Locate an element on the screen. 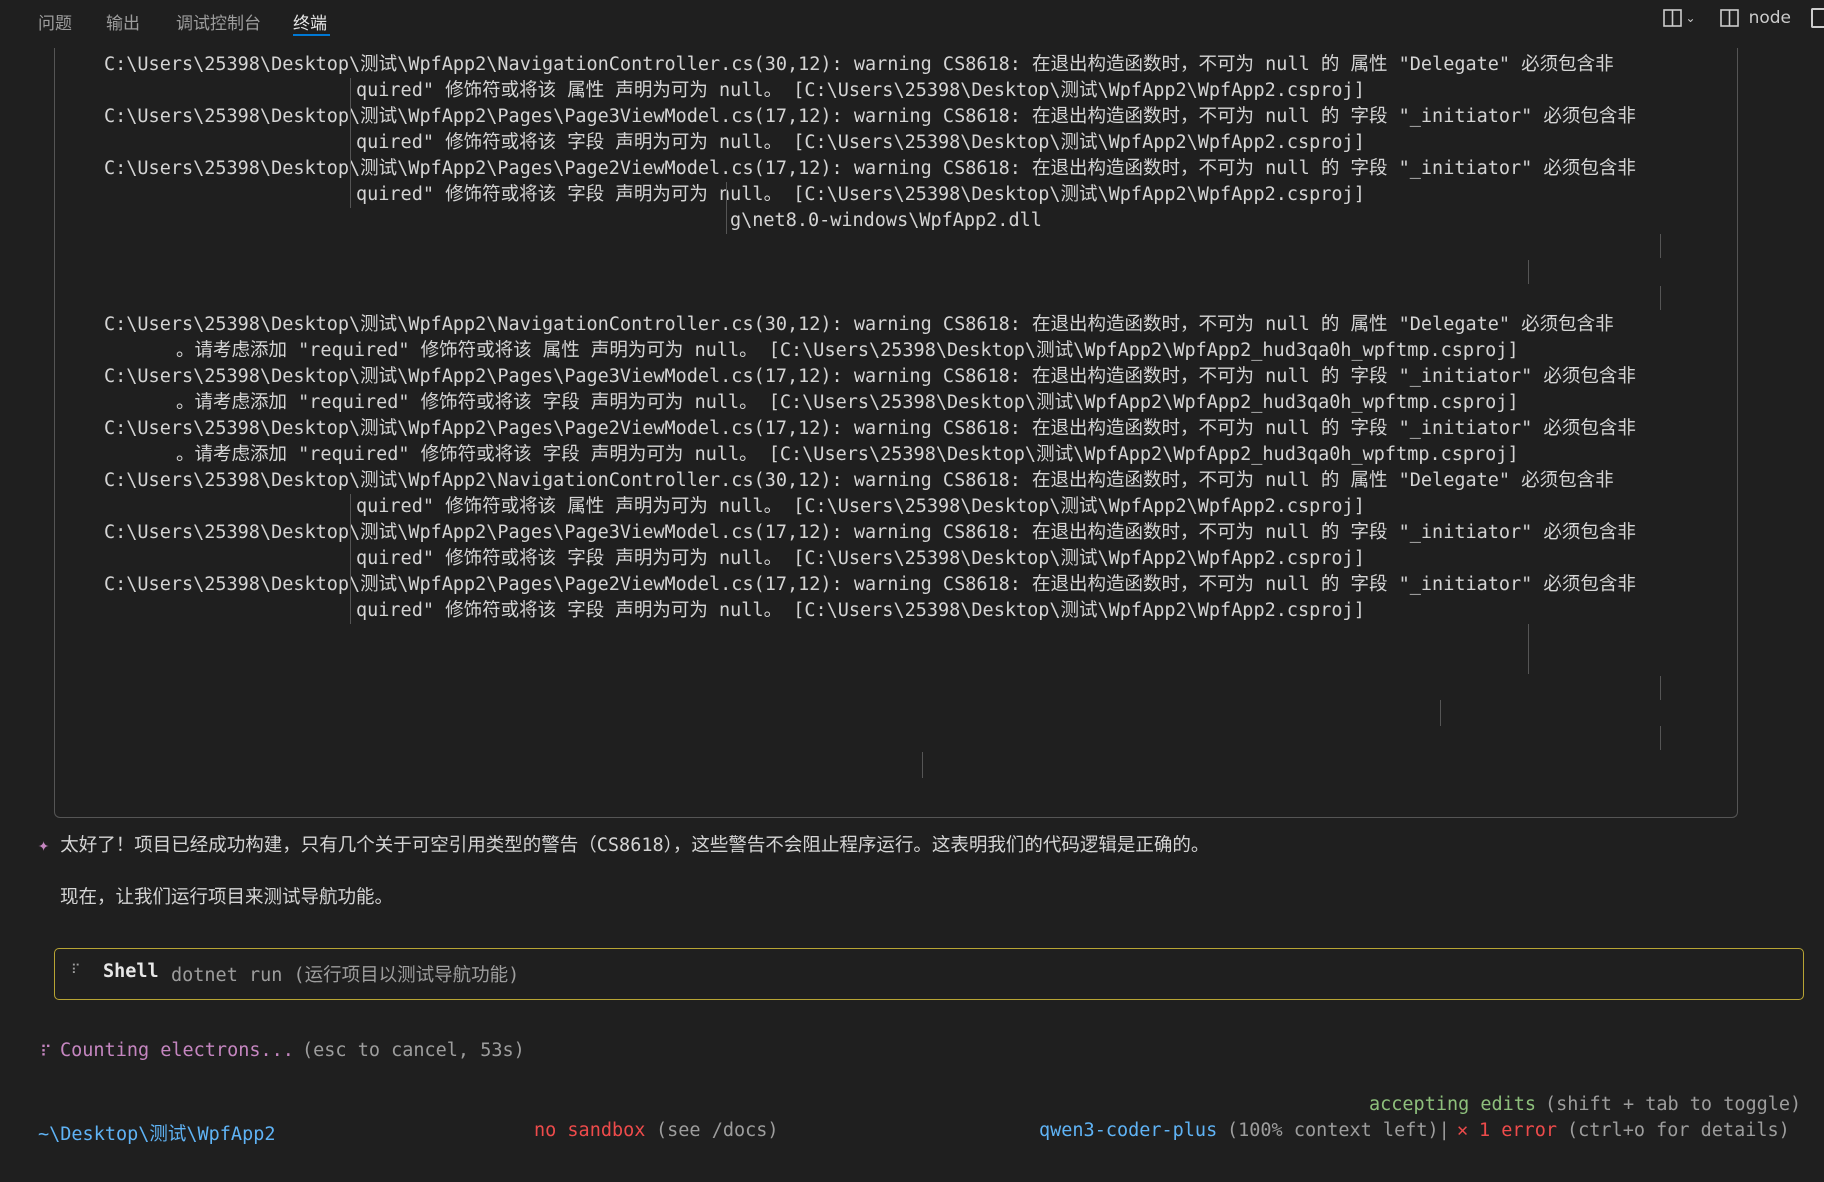  terminal-split-icon is located at coordinates (1729, 18).